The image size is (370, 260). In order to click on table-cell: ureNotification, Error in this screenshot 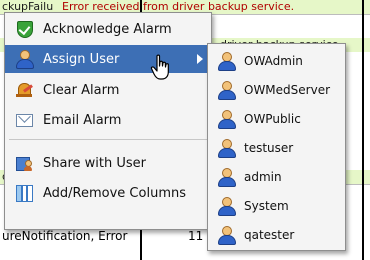, I will do `click(65, 236)`.